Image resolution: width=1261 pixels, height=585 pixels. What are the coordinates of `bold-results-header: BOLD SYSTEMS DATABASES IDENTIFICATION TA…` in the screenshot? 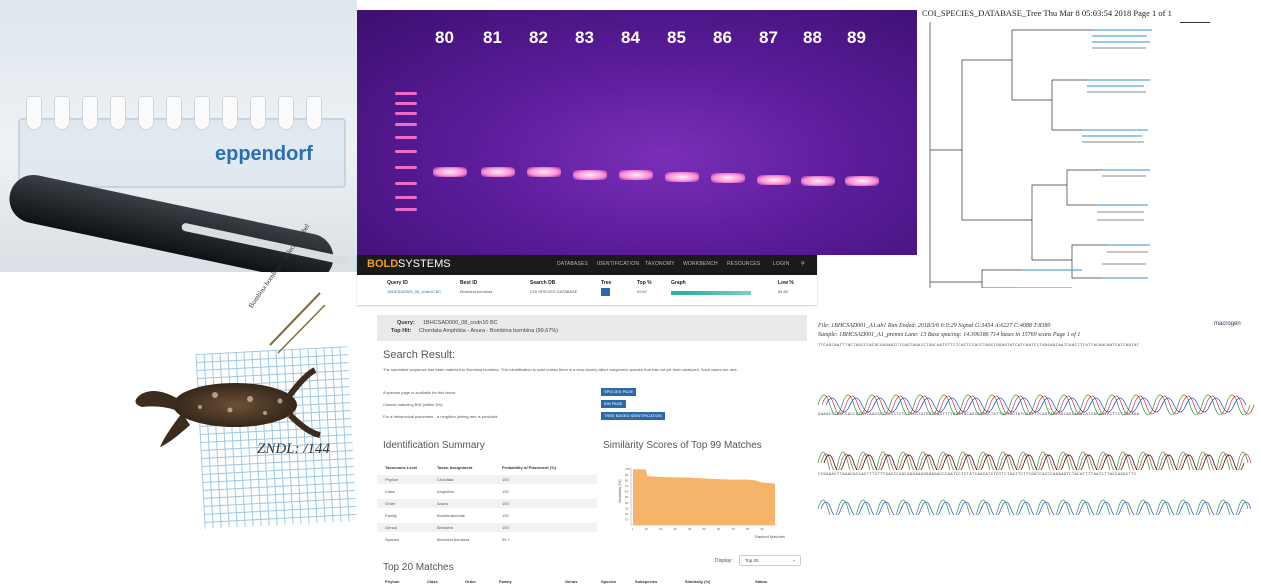 It's located at (587, 280).